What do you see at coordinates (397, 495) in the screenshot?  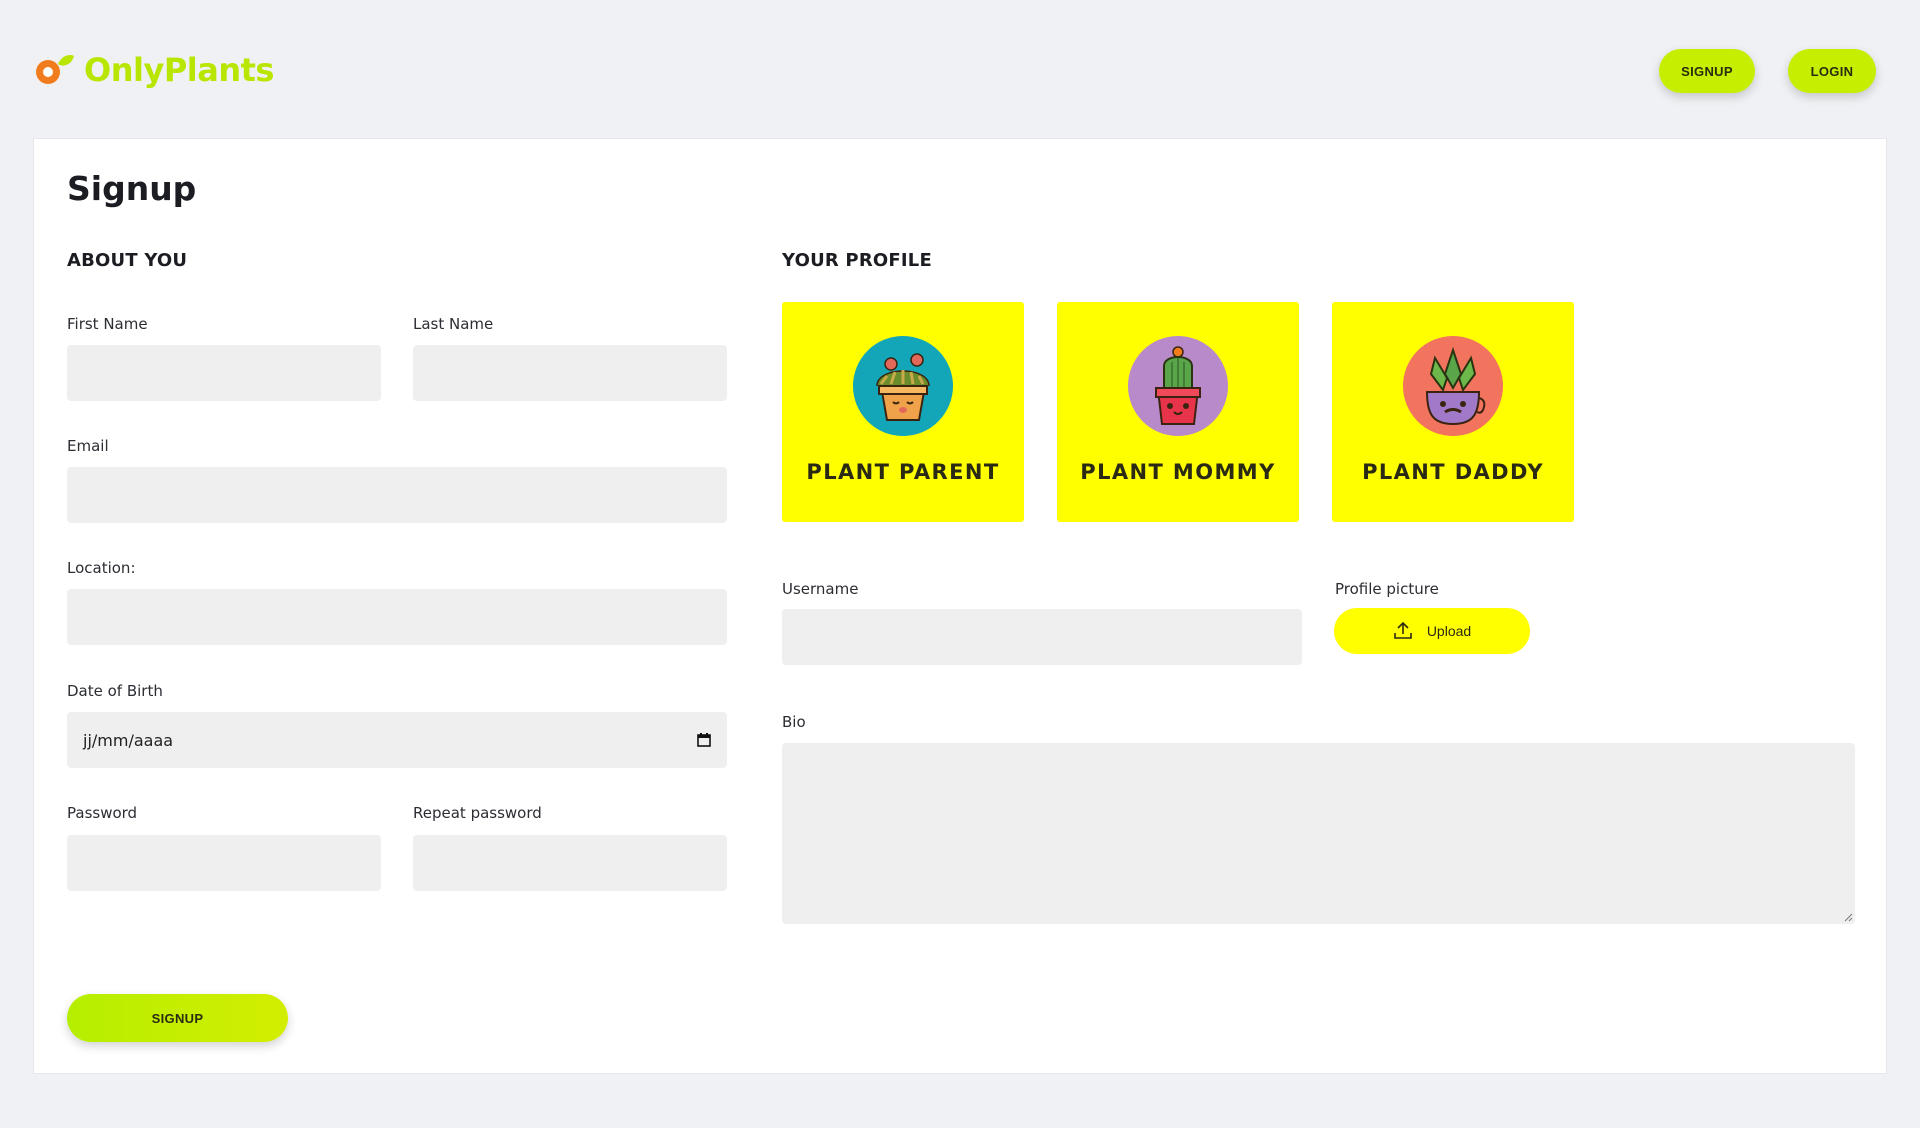 I see `email-input` at bounding box center [397, 495].